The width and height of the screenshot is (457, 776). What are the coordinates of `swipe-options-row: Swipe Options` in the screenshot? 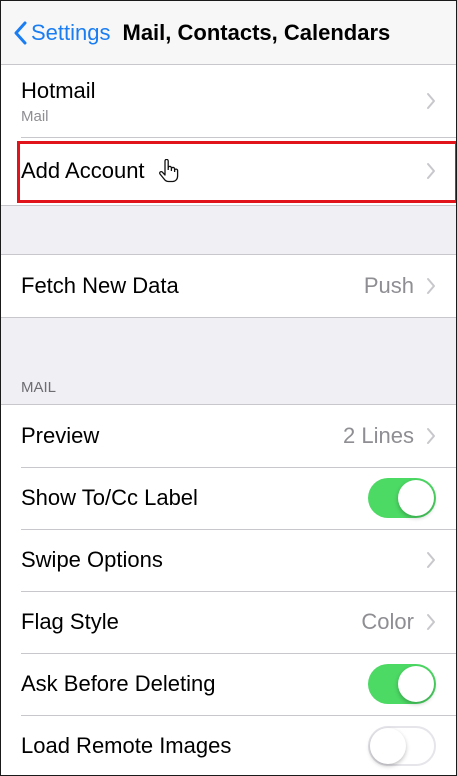 It's located at (228, 560).